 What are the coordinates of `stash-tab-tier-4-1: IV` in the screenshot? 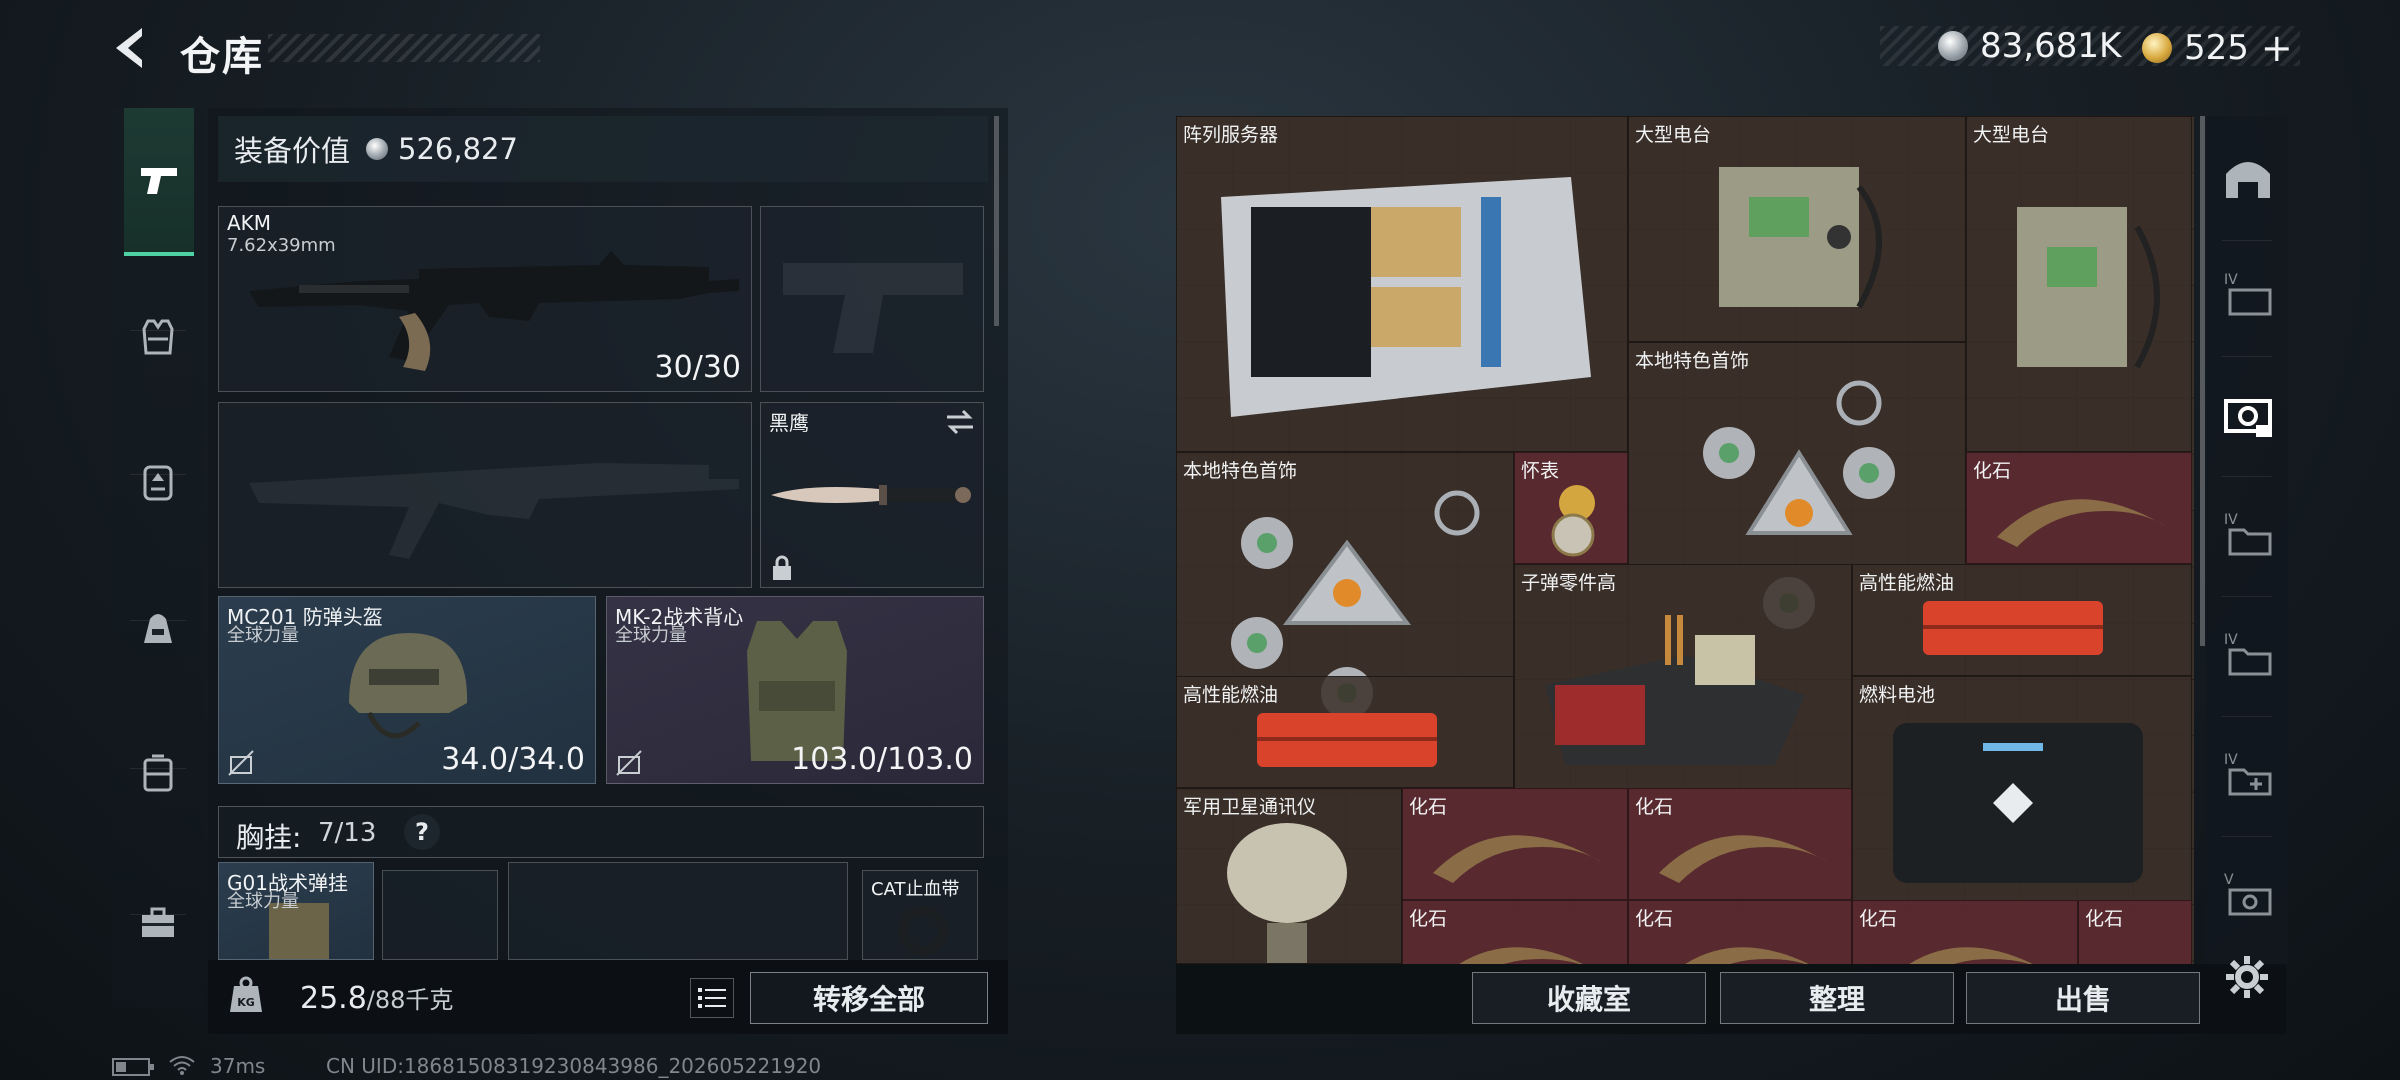 It's located at (2248, 294).